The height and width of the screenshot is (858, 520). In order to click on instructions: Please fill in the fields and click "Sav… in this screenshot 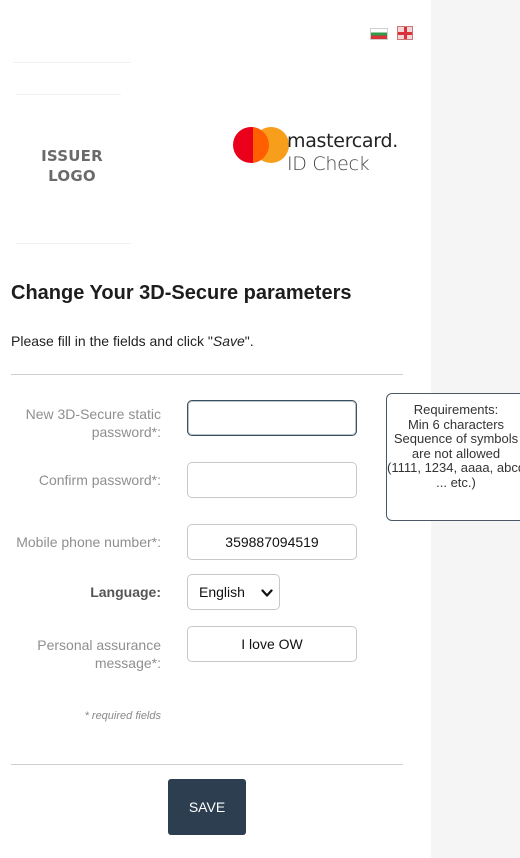, I will do `click(132, 341)`.